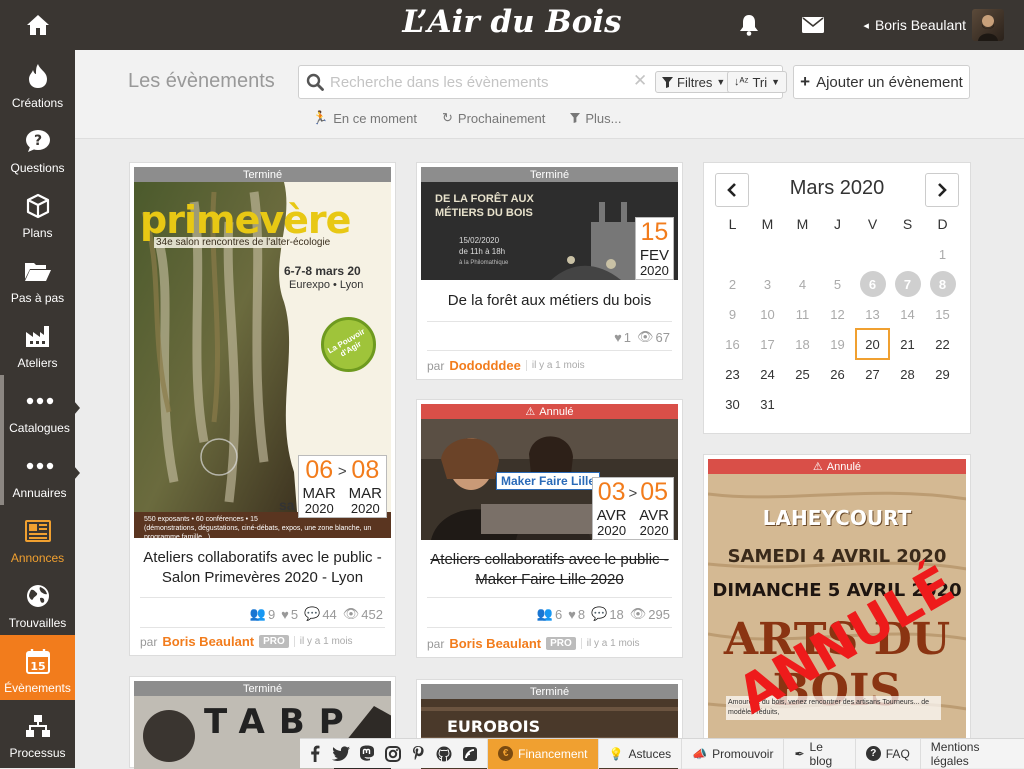 This screenshot has width=1024, height=769. I want to click on calendar-day: 7, so click(907, 284).